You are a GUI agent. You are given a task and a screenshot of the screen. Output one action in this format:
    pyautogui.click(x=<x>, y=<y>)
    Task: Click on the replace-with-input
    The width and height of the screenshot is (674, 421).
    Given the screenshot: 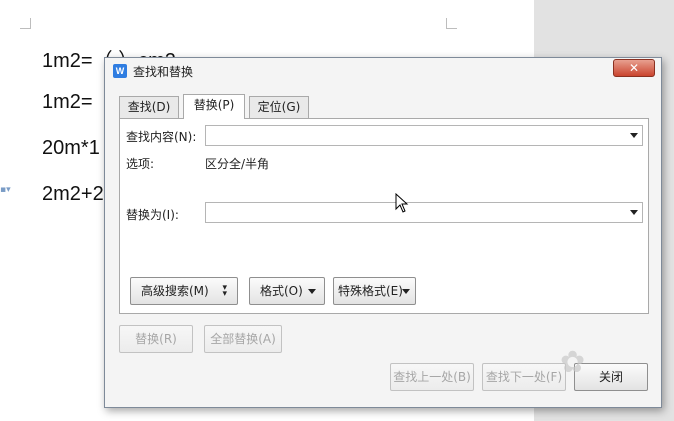 What is the action you would take?
    pyautogui.click(x=424, y=212)
    